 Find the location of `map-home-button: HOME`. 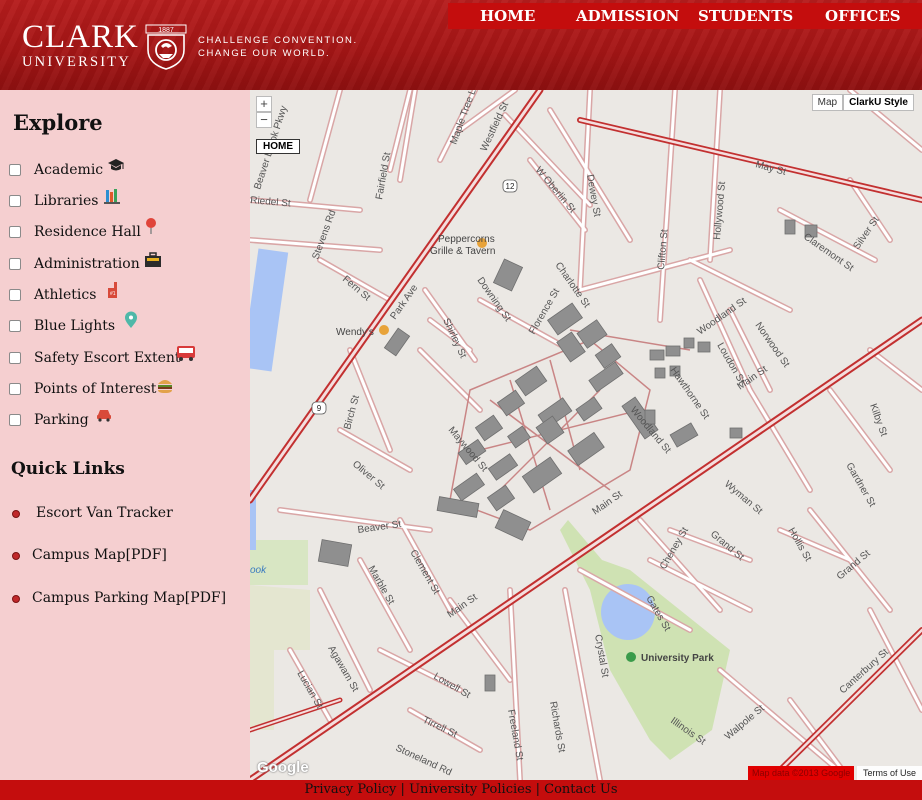

map-home-button: HOME is located at coordinates (278, 146).